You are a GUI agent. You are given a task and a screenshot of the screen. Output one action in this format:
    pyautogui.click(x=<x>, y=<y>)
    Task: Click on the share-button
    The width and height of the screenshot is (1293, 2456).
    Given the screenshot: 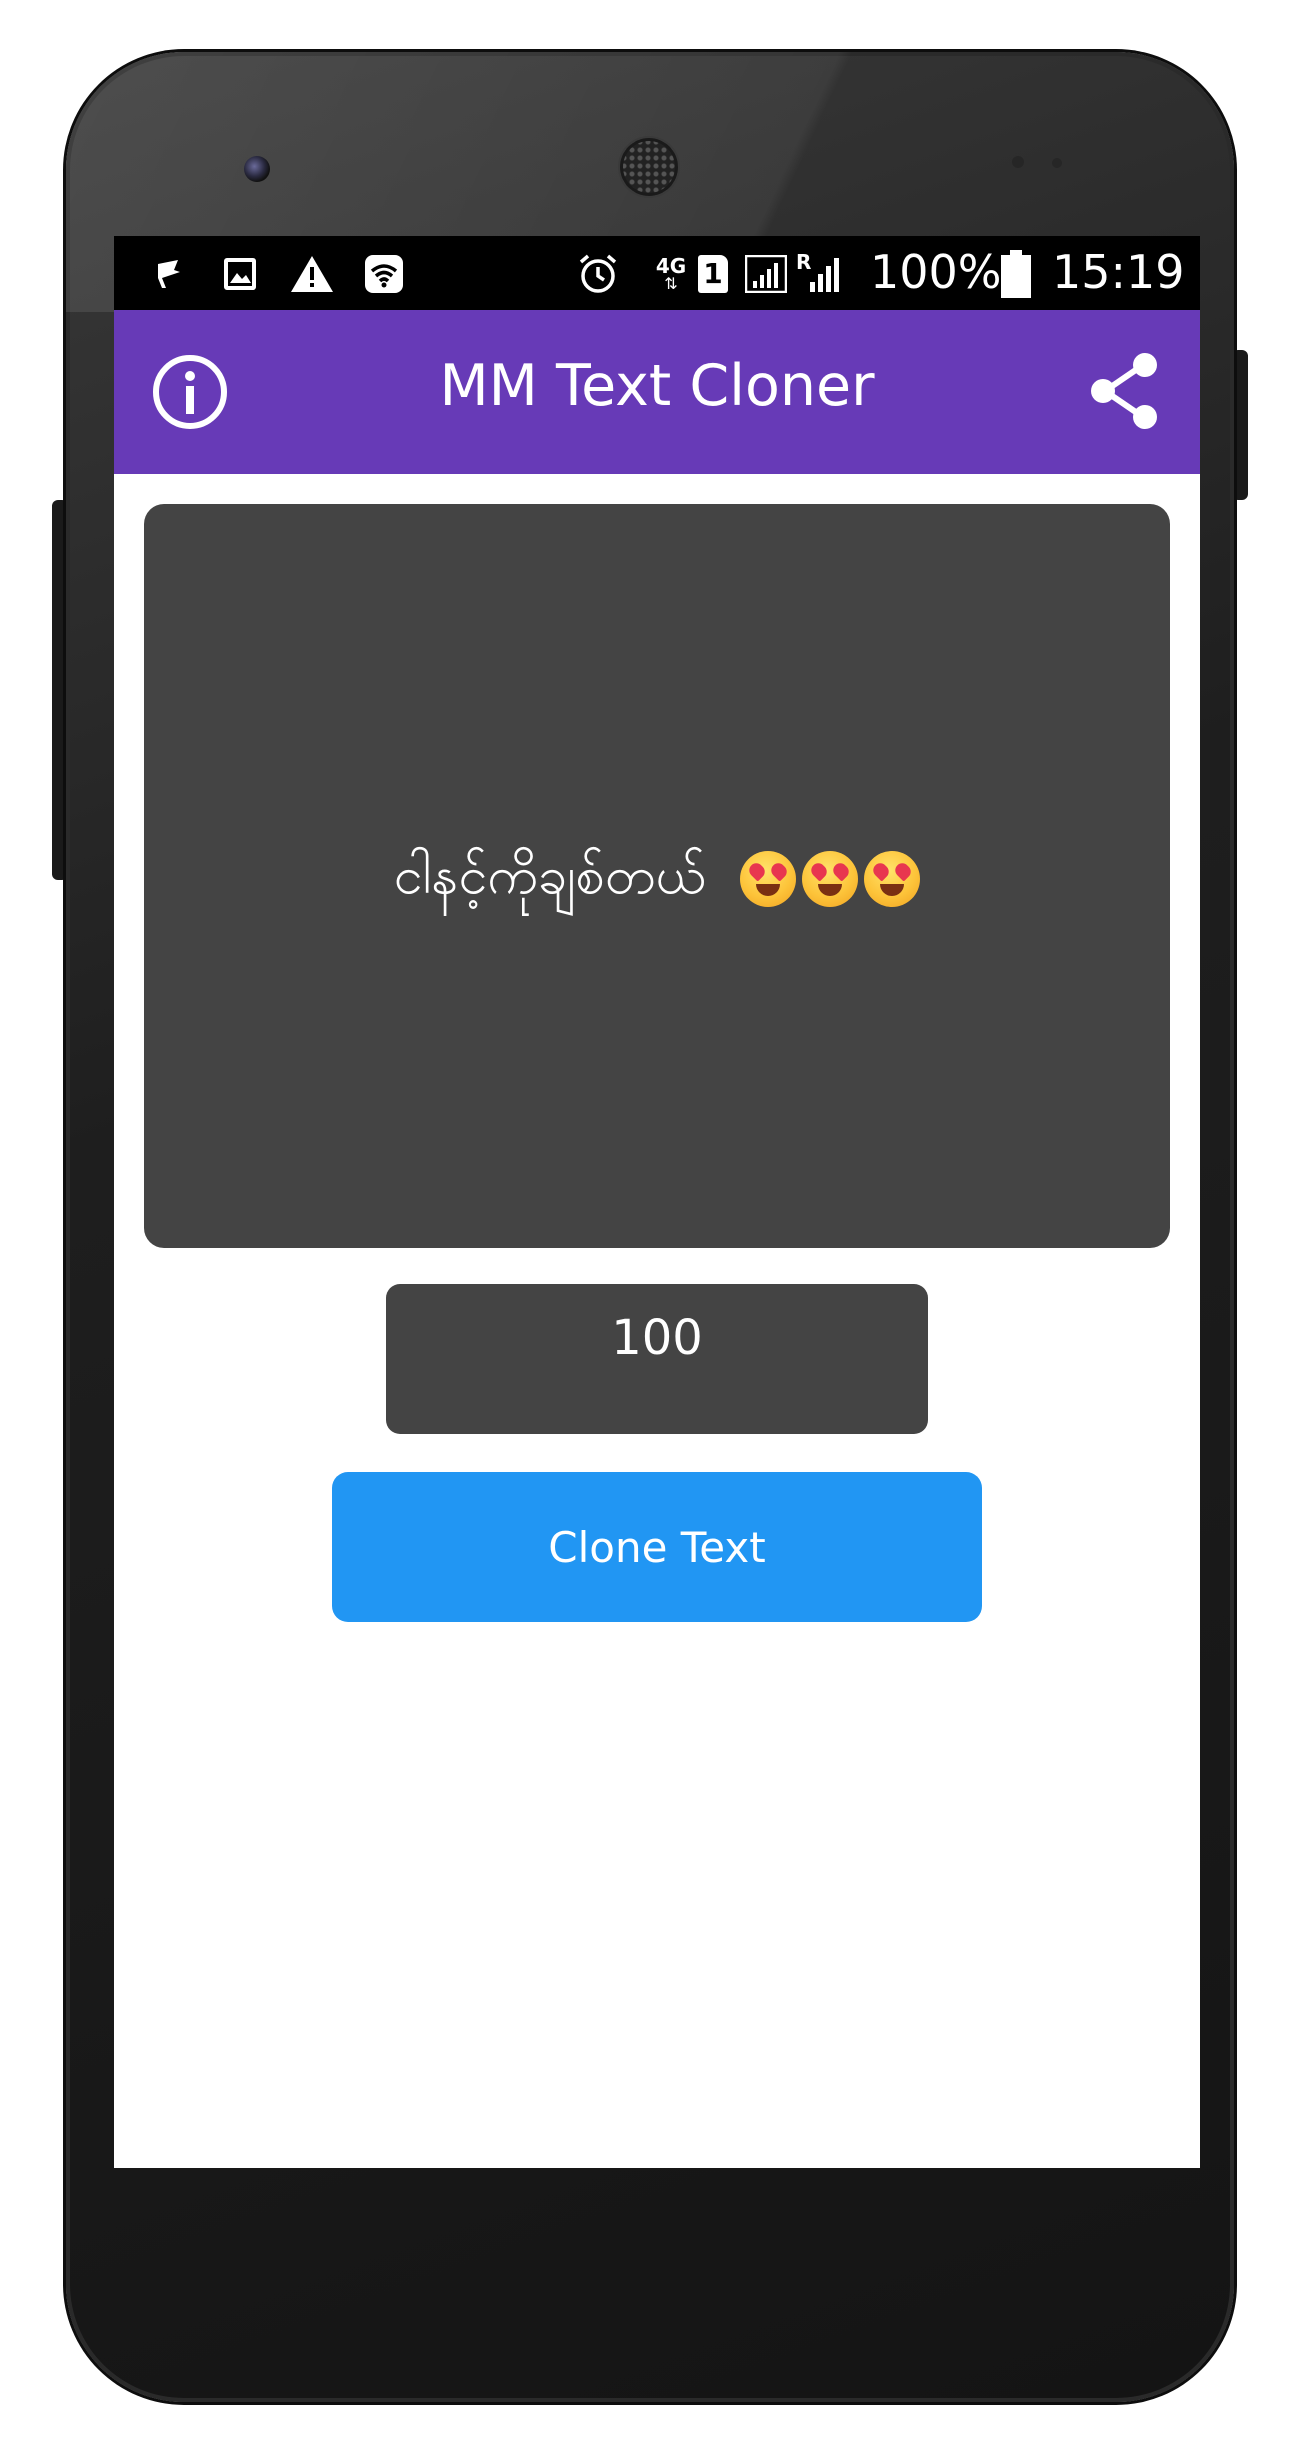 What is the action you would take?
    pyautogui.click(x=1125, y=391)
    